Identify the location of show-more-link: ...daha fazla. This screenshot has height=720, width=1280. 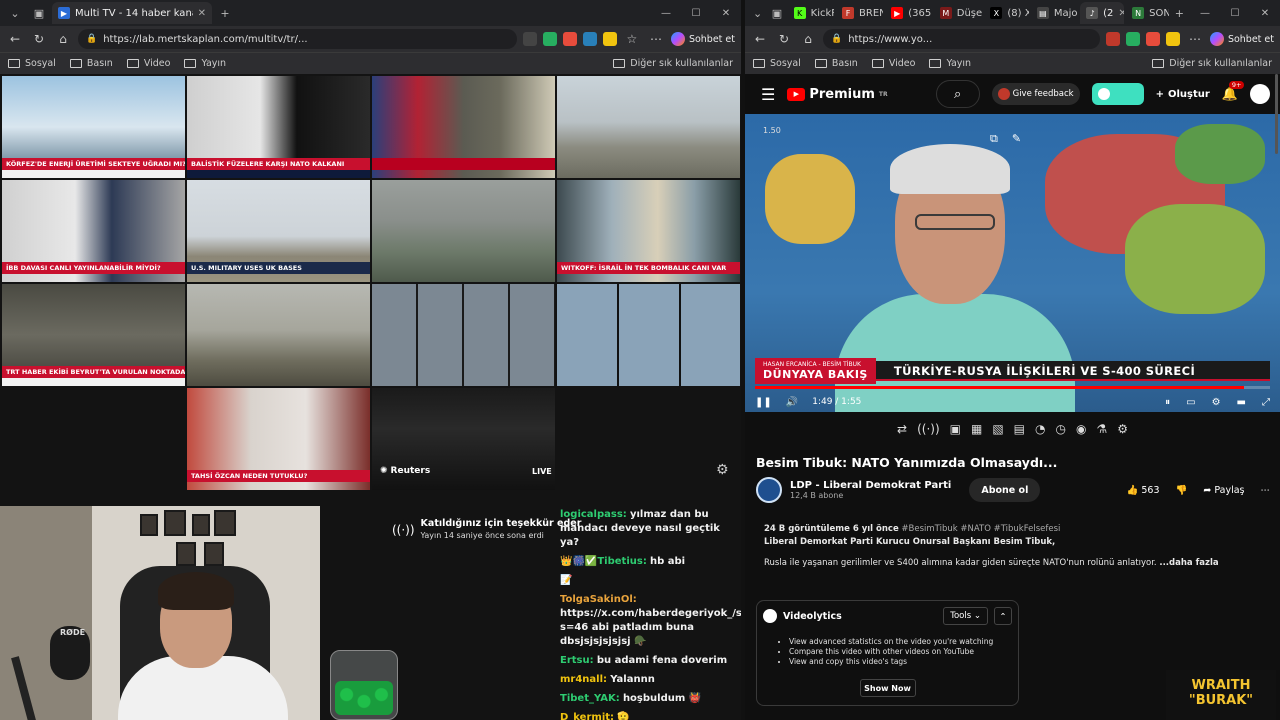
(1188, 563).